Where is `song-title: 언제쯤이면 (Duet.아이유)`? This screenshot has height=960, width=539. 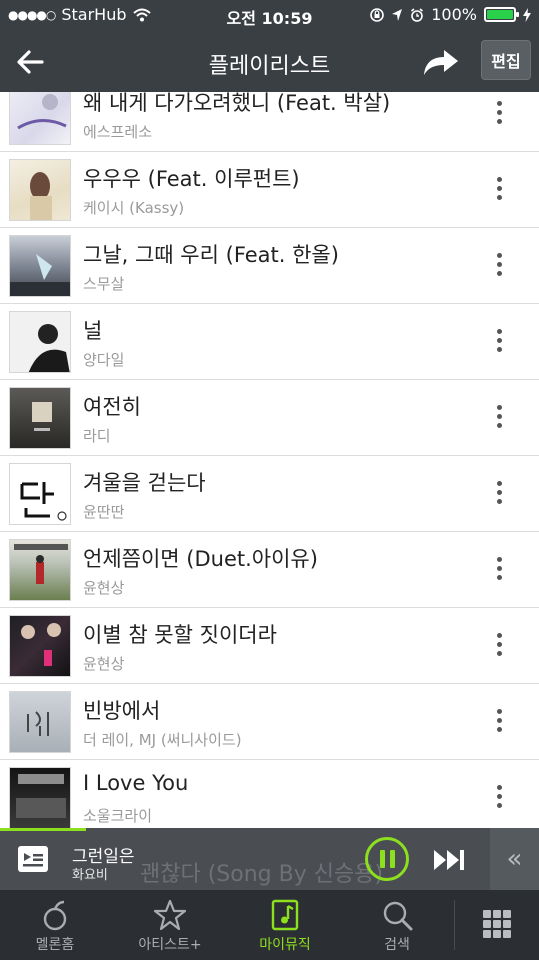
song-title: 언제쯤이면 (Duet.아이유) is located at coordinates (200, 559).